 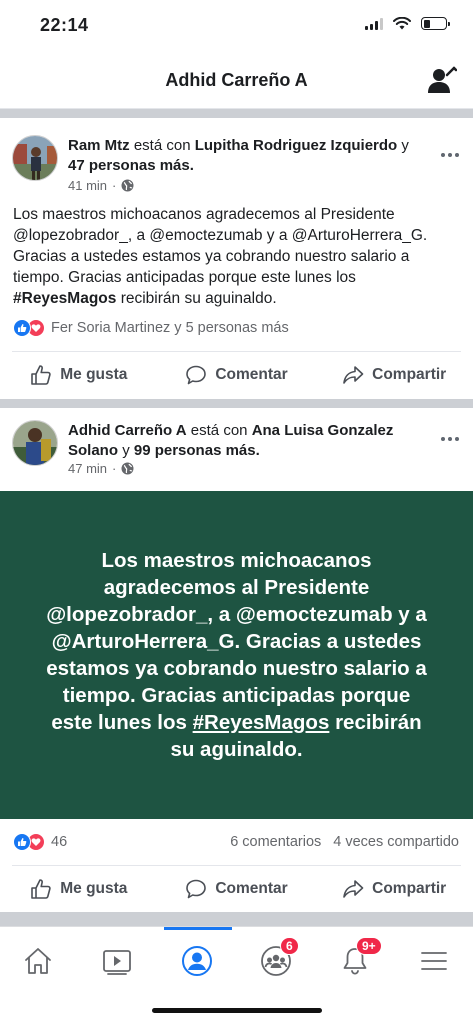 What do you see at coordinates (129, 165) in the screenshot?
I see `others-link: 47 personas más` at bounding box center [129, 165].